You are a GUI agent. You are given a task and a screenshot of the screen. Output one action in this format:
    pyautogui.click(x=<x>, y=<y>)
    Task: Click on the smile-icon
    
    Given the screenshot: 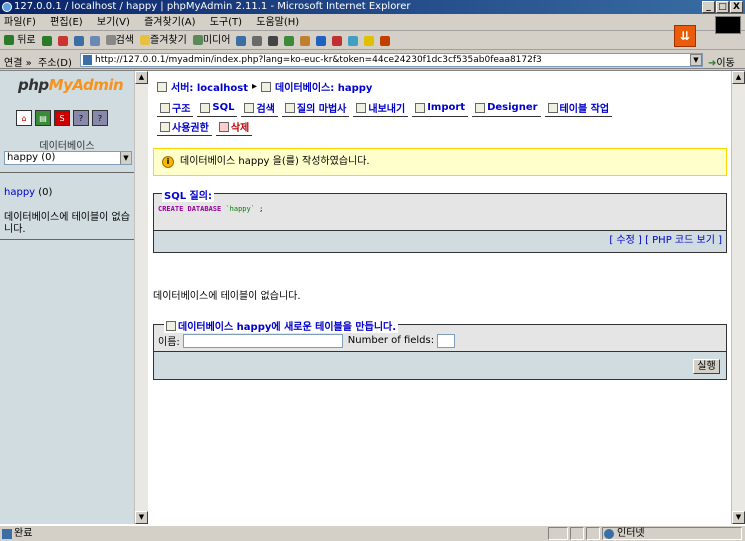 What is the action you would take?
    pyautogui.click(x=369, y=40)
    